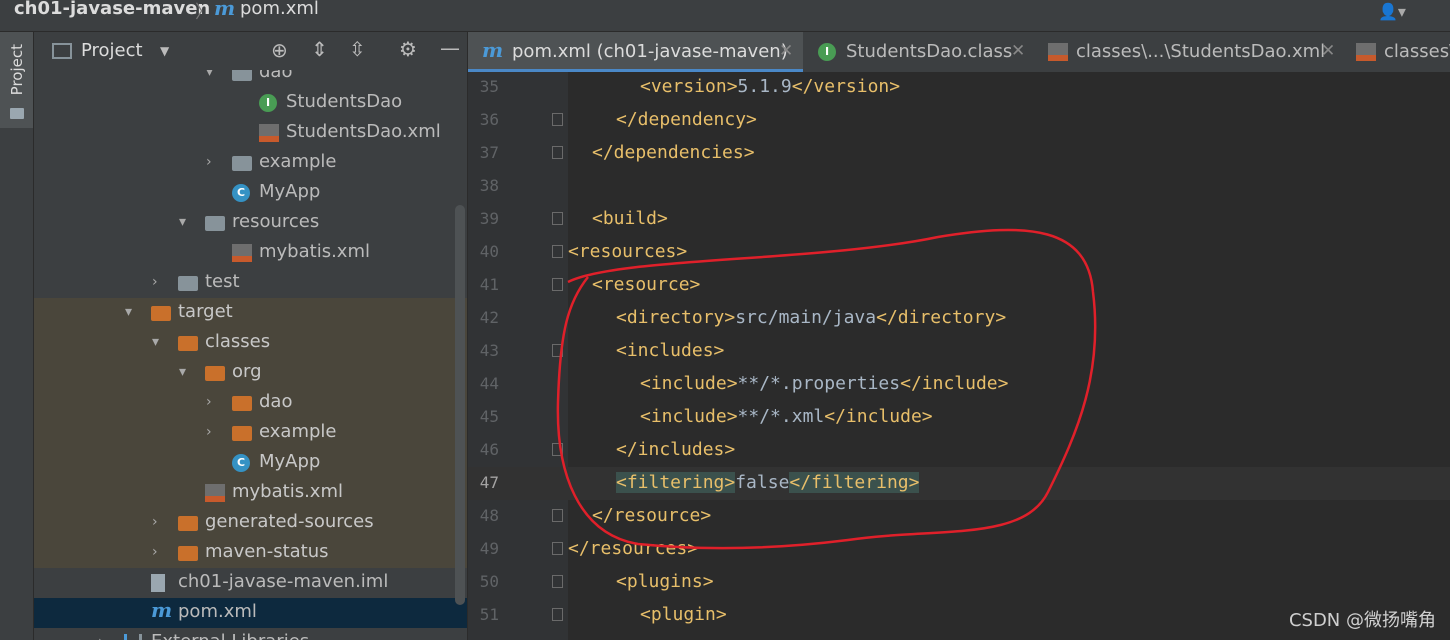 The width and height of the screenshot is (1450, 640). I want to click on tree-item-label: MyApp, so click(290, 461).